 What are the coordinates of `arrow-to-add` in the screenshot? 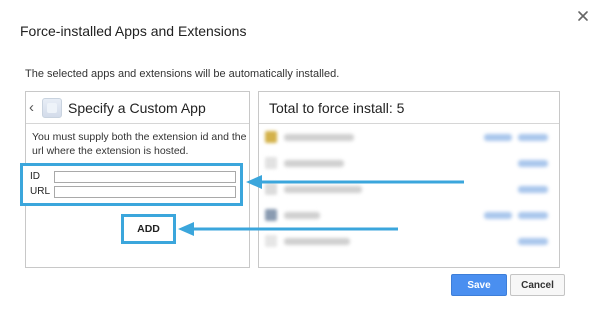 It's located at (288, 229).